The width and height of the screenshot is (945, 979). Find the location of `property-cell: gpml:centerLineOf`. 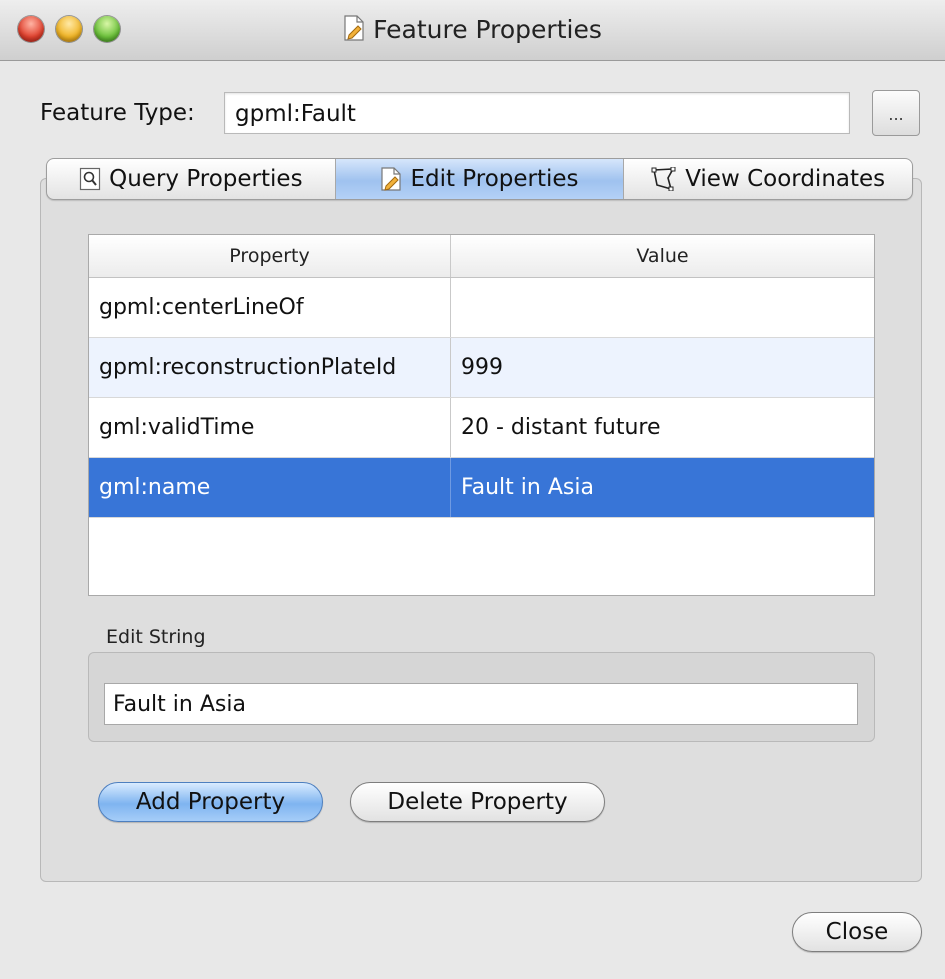

property-cell: gpml:centerLineOf is located at coordinates (270, 307).